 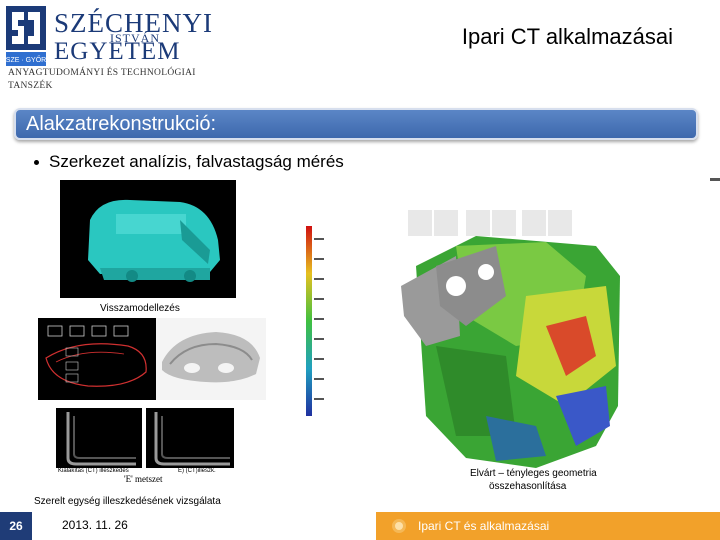 What do you see at coordinates (528, 486) in the screenshot?
I see `comparison-caption-line2: összehasonlítása` at bounding box center [528, 486].